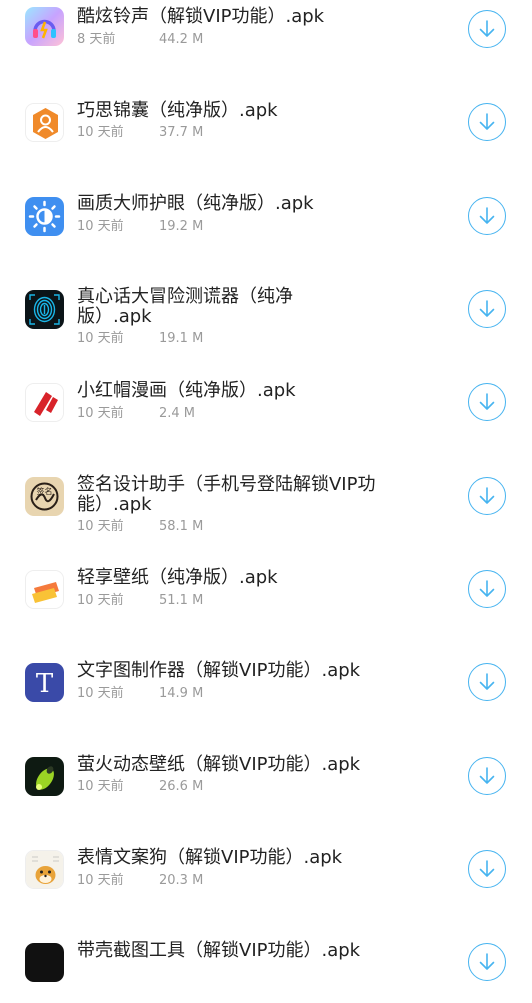 This screenshot has width=532, height=1003. What do you see at coordinates (140, 40) in the screenshot?
I see `file-meta: 8 天前 44.2 M` at bounding box center [140, 40].